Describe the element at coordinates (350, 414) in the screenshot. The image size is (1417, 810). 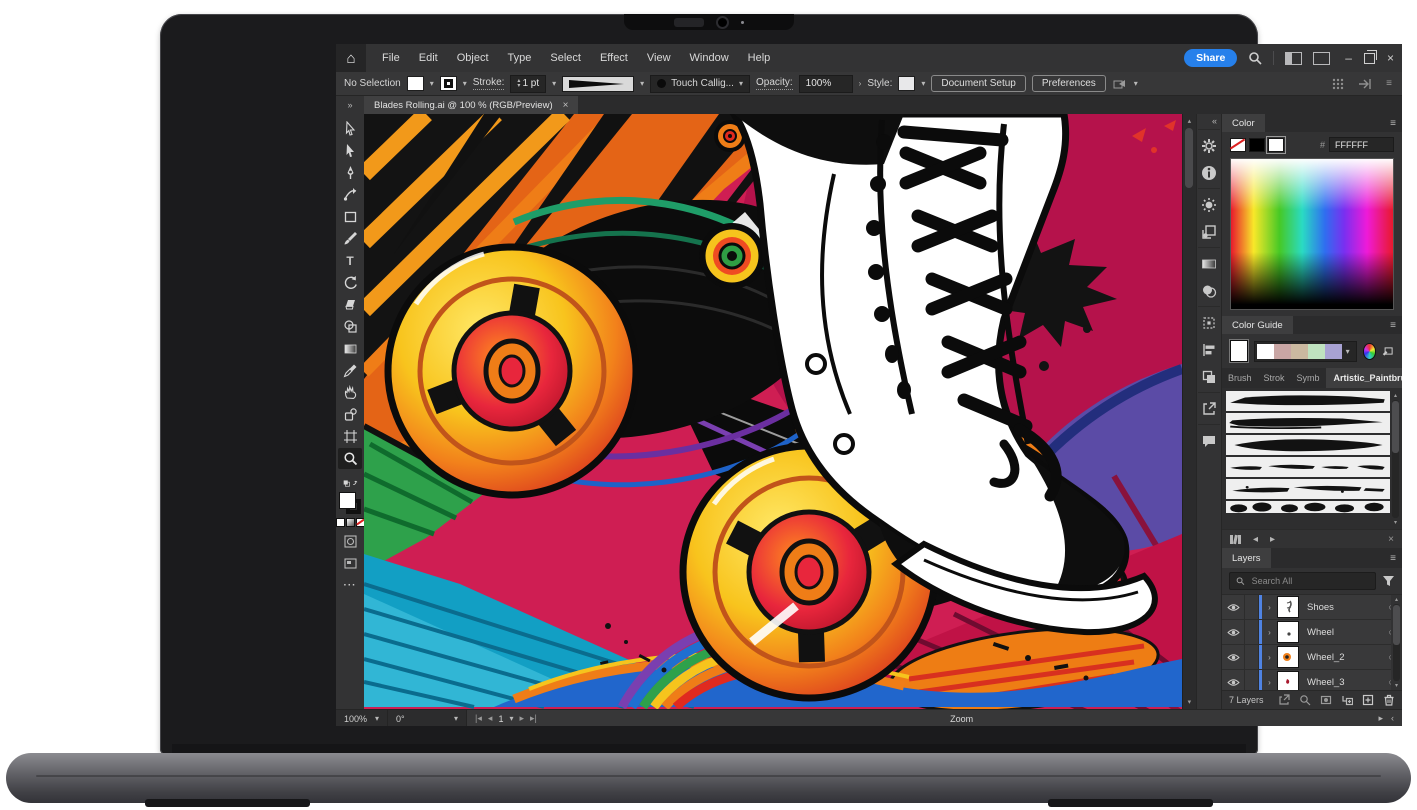
I see `symbol-sprayer-tool` at that location.